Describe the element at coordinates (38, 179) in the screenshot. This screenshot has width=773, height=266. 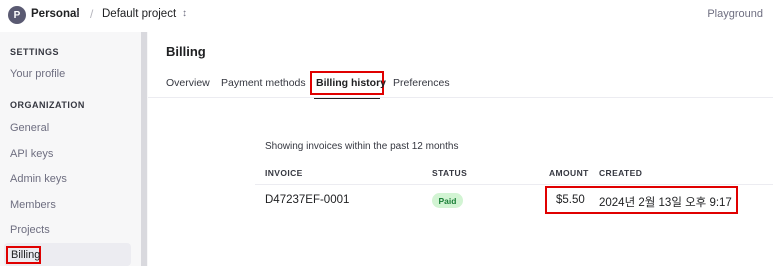
I see `sidebar-item-admin-keys: Admin keys` at that location.